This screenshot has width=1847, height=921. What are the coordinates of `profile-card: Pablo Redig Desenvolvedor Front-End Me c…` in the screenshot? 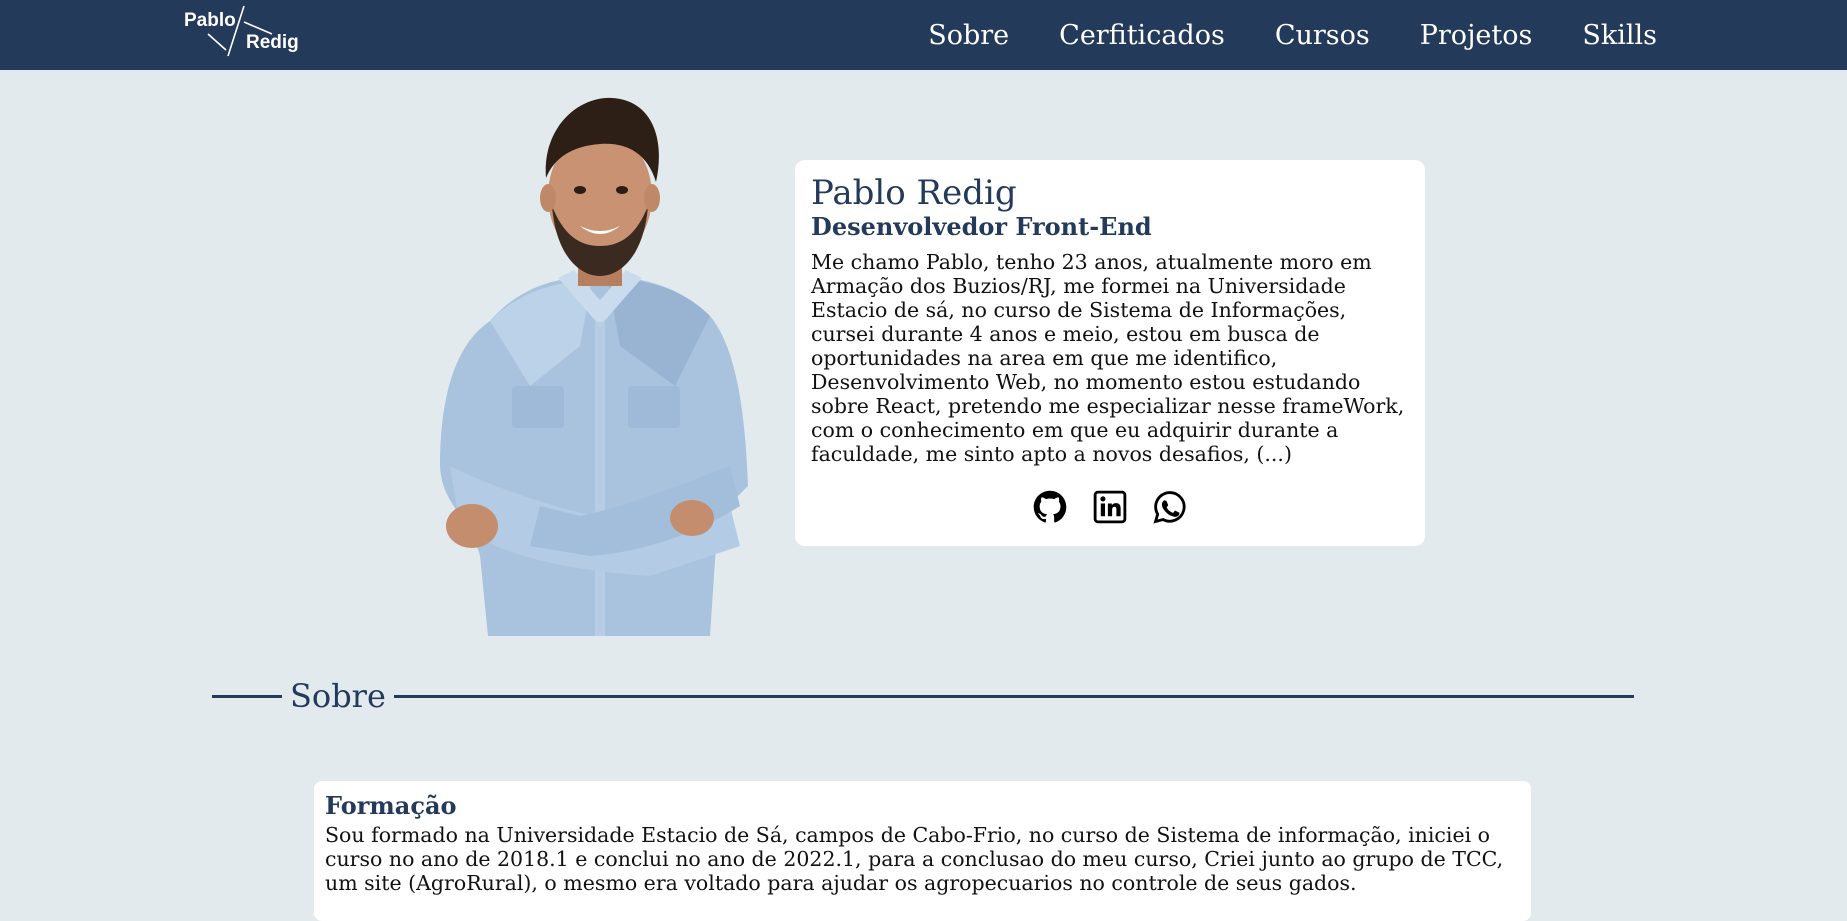 It's located at (1110, 353).